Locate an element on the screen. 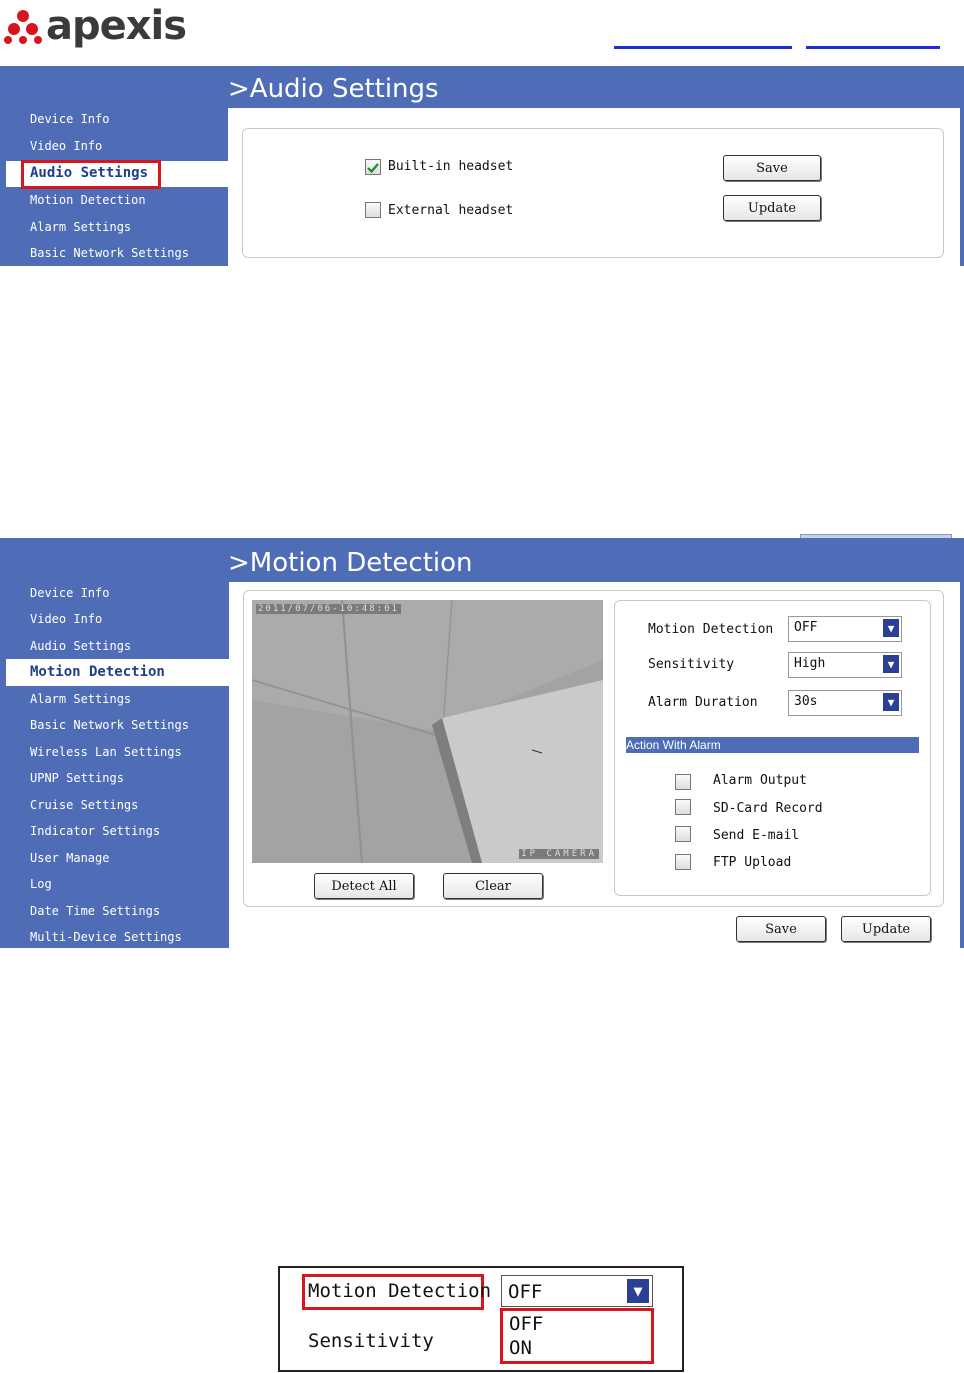 The width and height of the screenshot is (964, 1373). external-headset-checkbox is located at coordinates (373, 210).